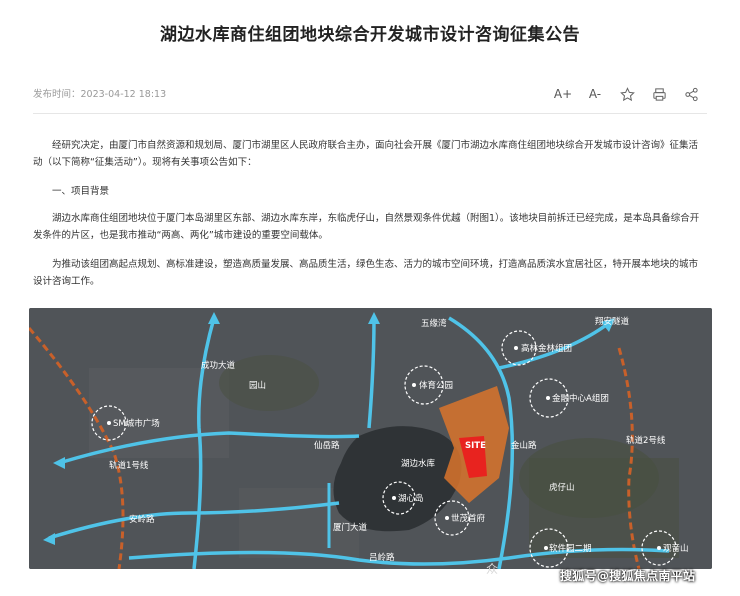 This screenshot has width=740, height=596. What do you see at coordinates (350, 527) in the screenshot?
I see `label-xiamen-avenue: 厦门大道` at bounding box center [350, 527].